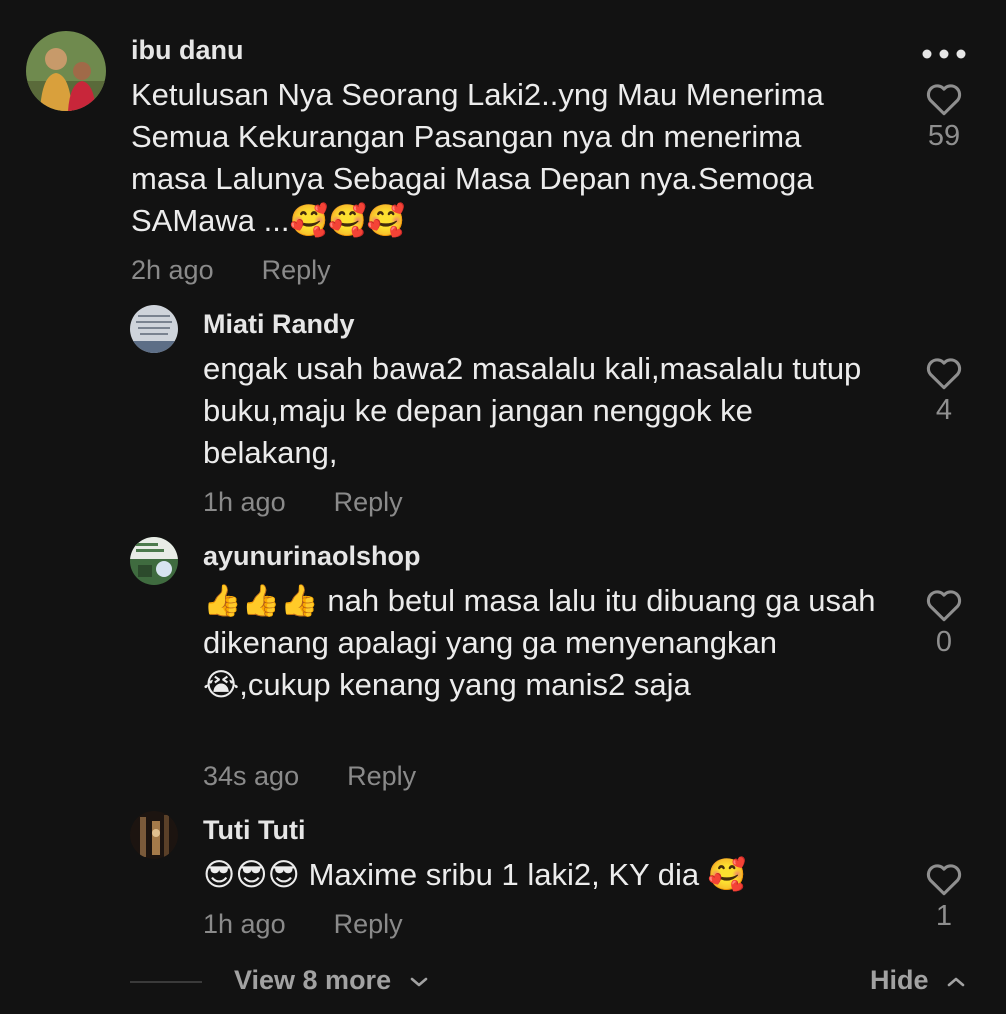 This screenshot has width=1006, height=1014. What do you see at coordinates (944, 391) in the screenshot?
I see `like-button: 4` at bounding box center [944, 391].